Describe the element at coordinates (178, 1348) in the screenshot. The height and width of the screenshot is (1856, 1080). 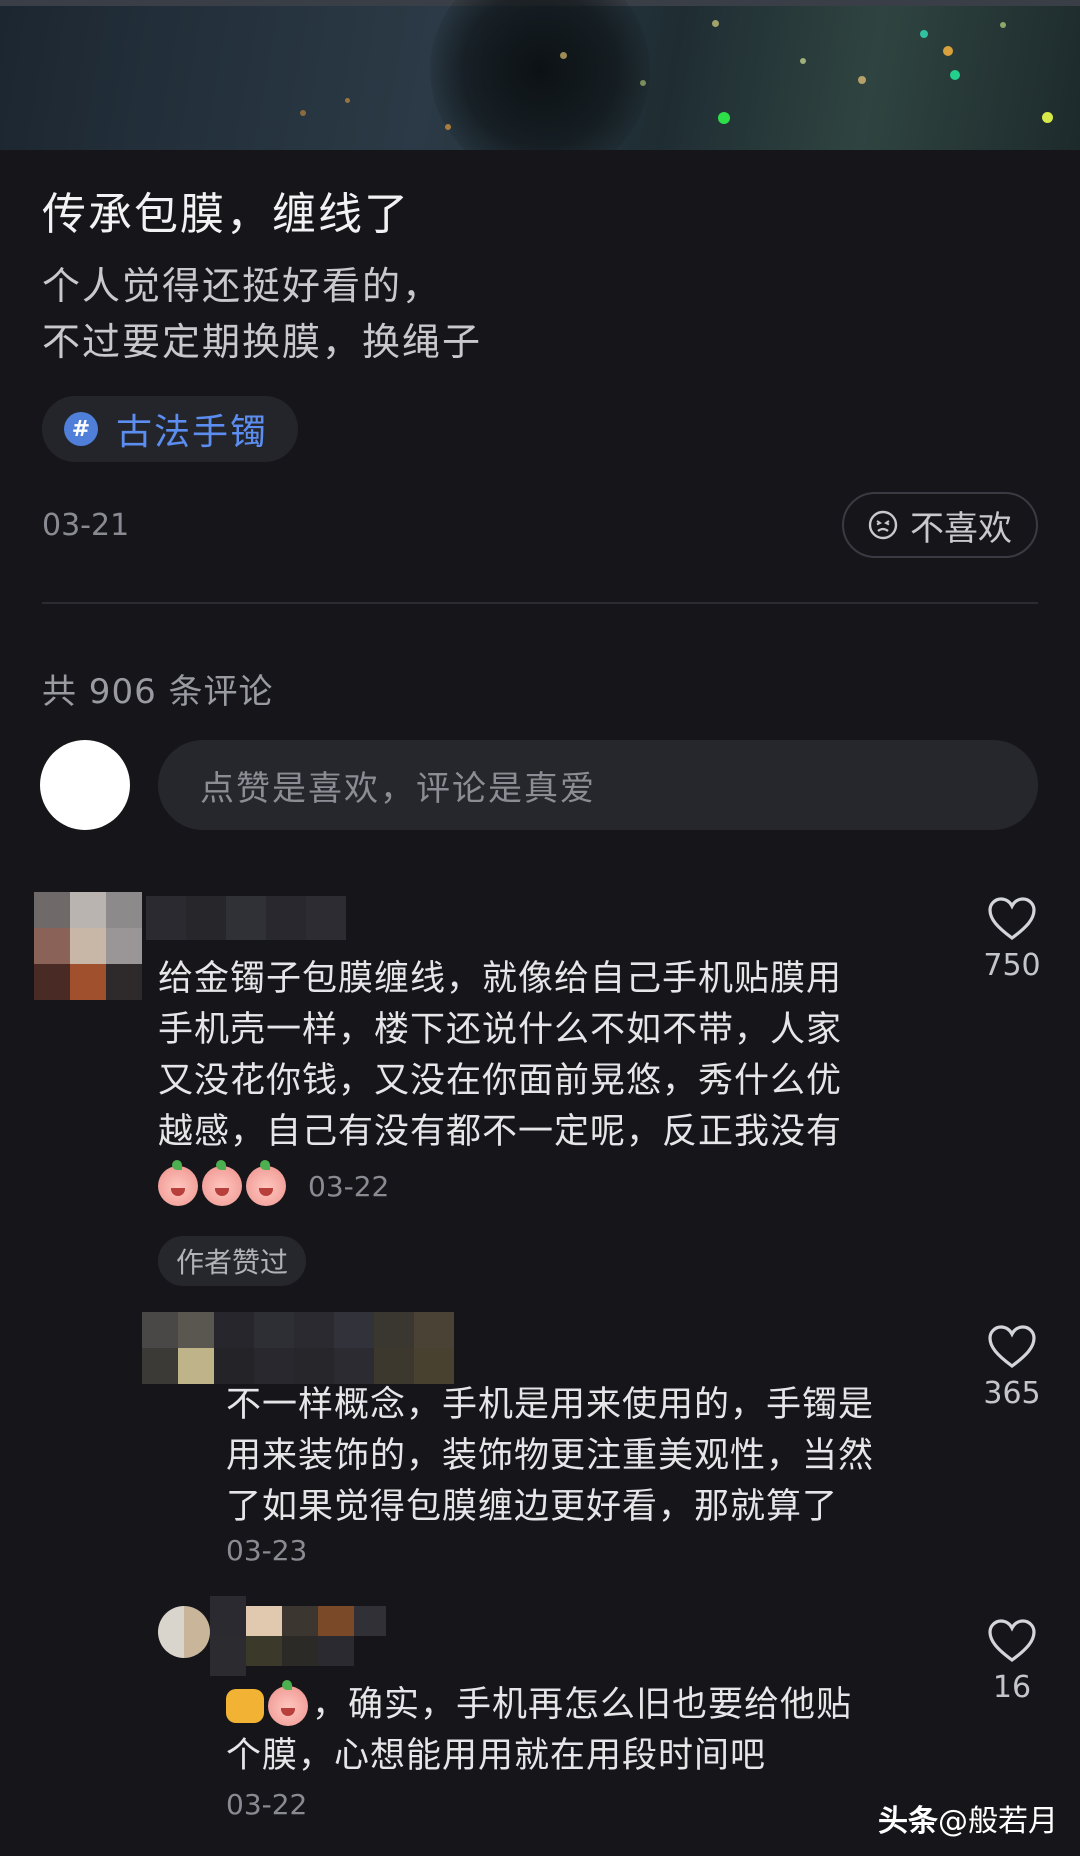
I see `replier-avatar` at that location.